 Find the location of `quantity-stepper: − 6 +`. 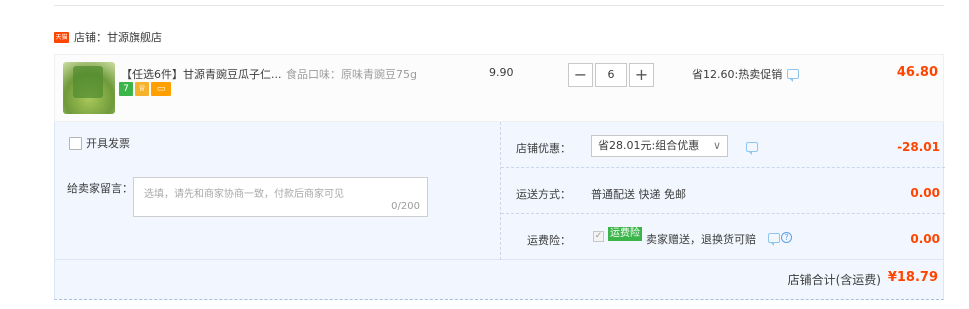

quantity-stepper: − 6 + is located at coordinates (611, 75).